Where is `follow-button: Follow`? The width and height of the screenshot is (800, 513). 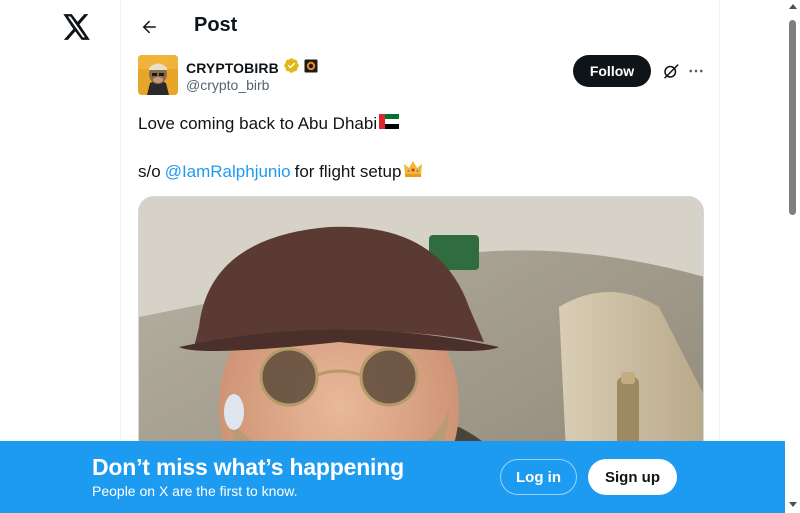 follow-button: Follow is located at coordinates (612, 71).